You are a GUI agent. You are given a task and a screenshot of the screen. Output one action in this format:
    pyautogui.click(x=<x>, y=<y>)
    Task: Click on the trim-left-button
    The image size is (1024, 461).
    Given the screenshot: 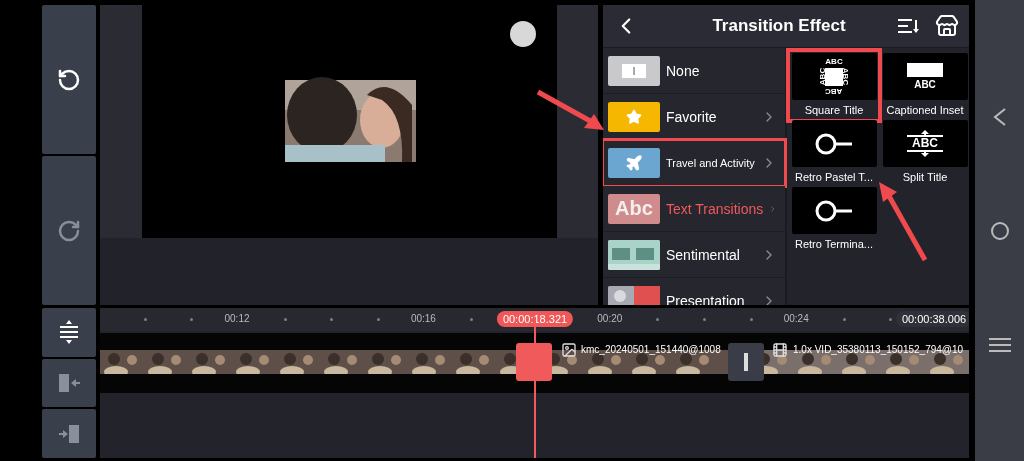 What is the action you would take?
    pyautogui.click(x=69, y=383)
    